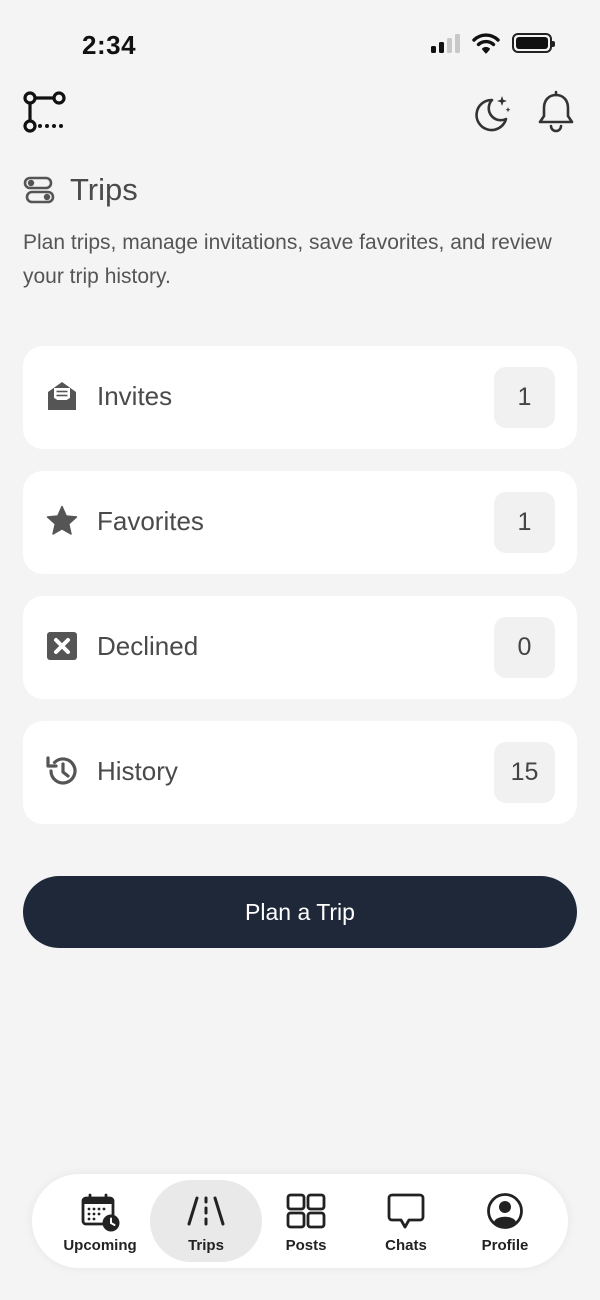 The height and width of the screenshot is (1300, 600). I want to click on card-label: History, so click(137, 771).